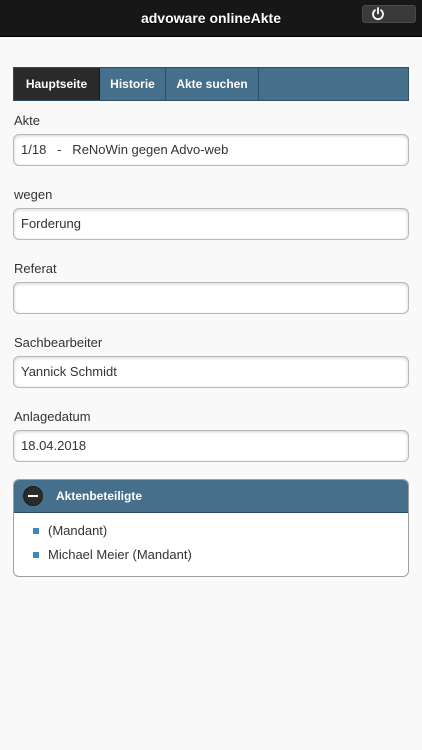  Describe the element at coordinates (211, 446) in the screenshot. I see `anlagedatum-field: 18.04.2018` at that location.